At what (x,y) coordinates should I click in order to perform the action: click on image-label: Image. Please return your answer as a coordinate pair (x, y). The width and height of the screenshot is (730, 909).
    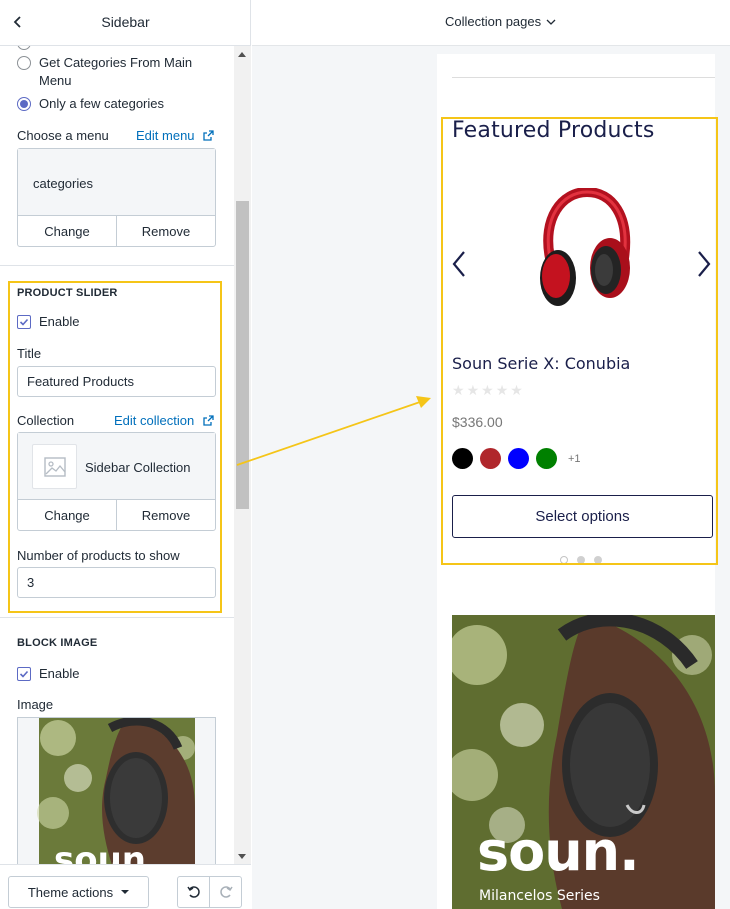
    Looking at the image, I should click on (35, 704).